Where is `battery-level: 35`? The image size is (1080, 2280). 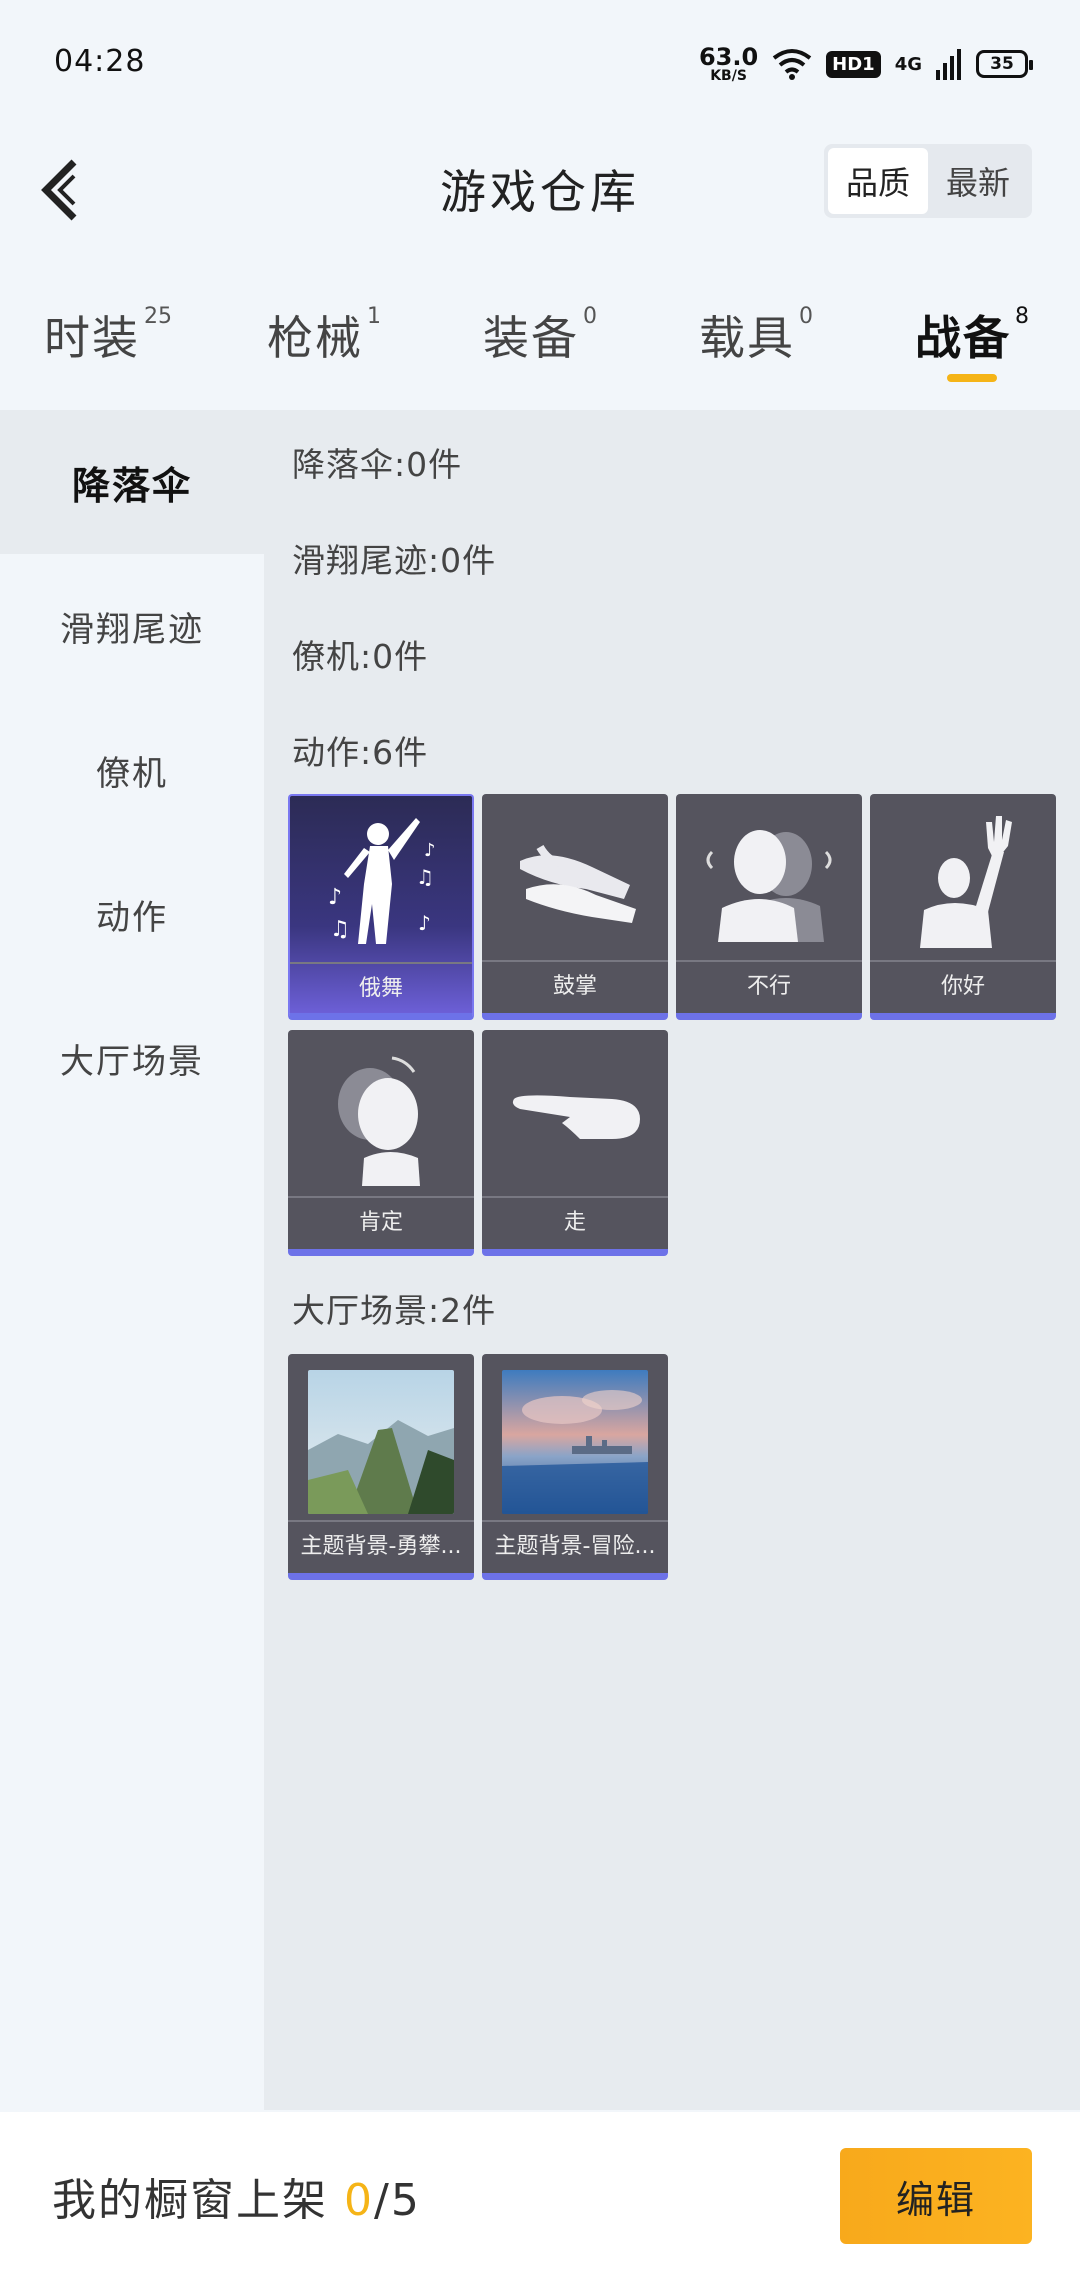
battery-level: 35 is located at coordinates (1002, 64).